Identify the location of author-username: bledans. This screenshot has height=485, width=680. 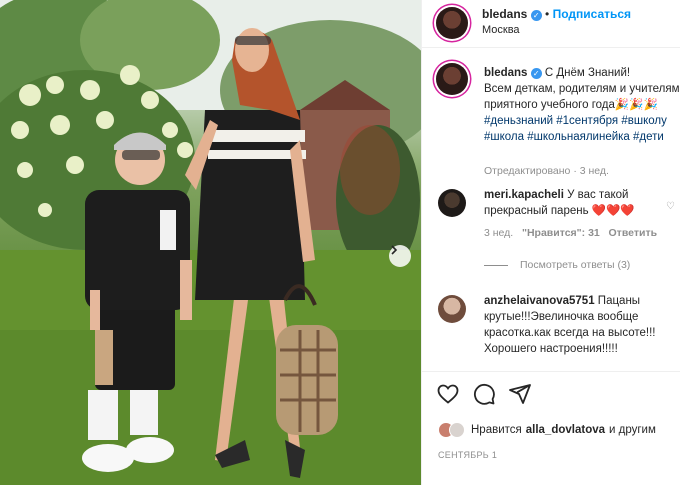
(504, 14).